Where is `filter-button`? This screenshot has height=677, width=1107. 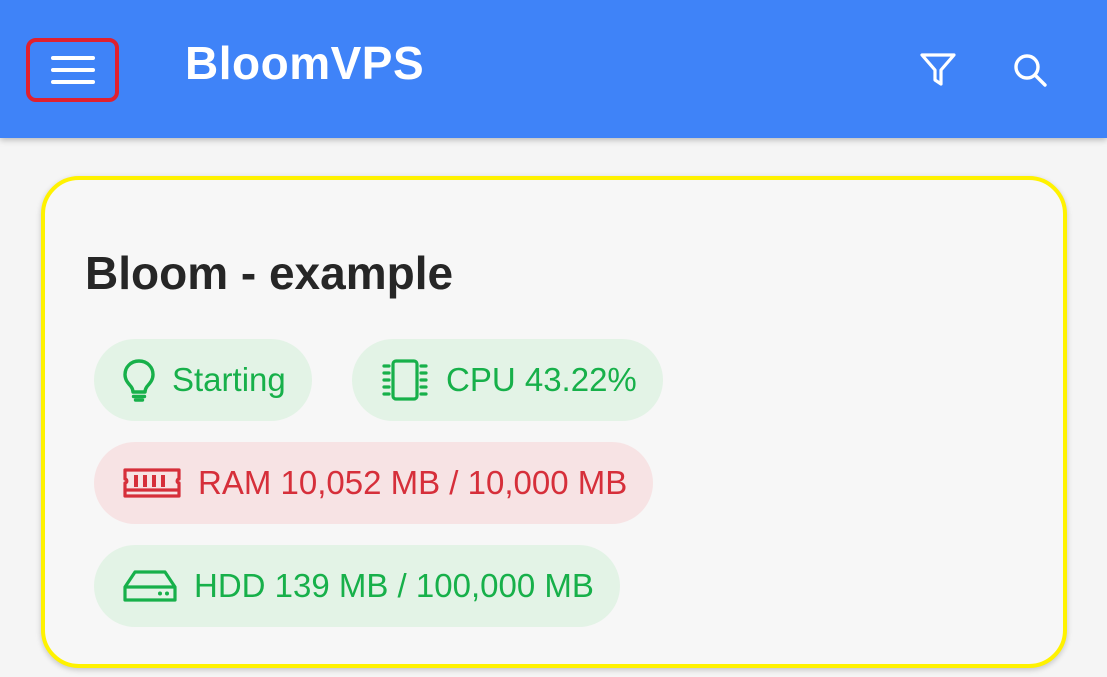
filter-button is located at coordinates (938, 70).